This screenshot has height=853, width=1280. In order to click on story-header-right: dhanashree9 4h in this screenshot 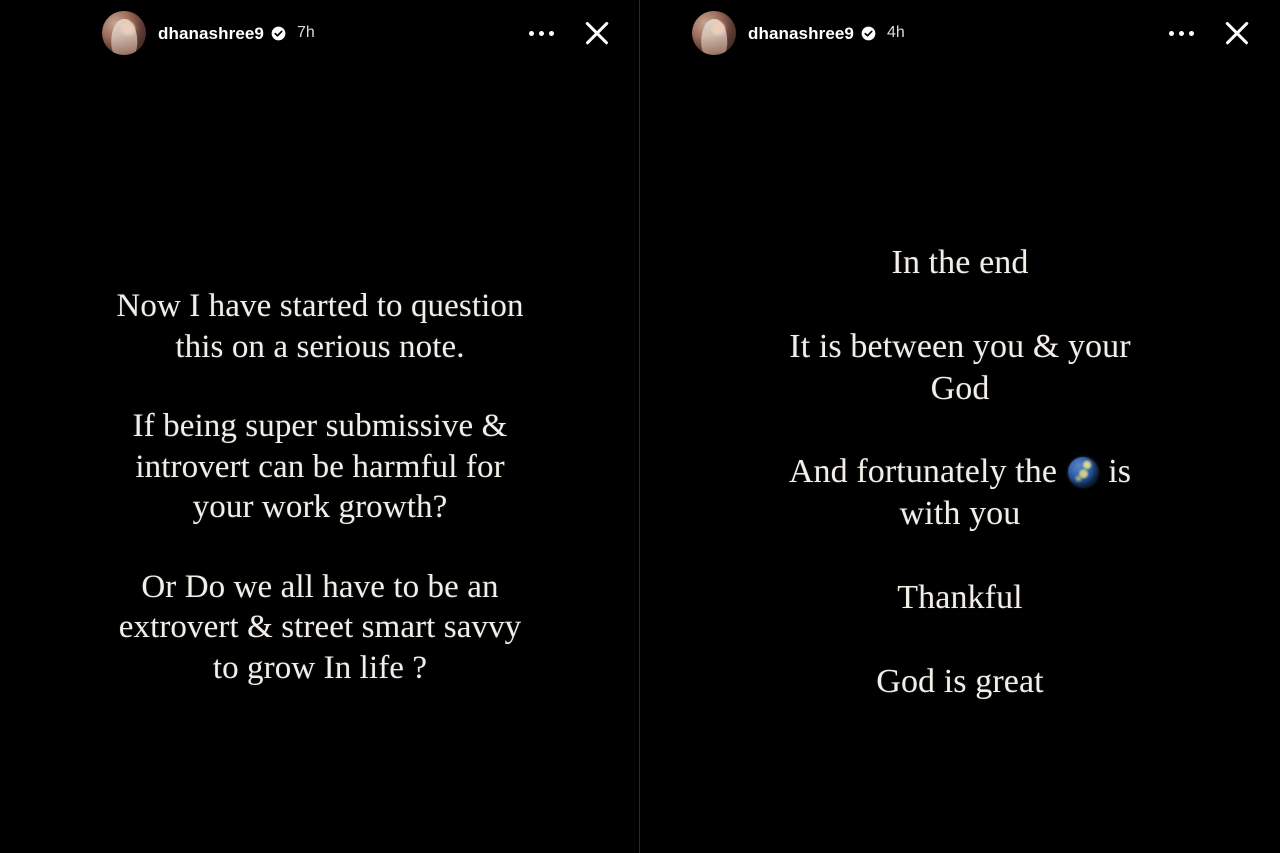, I will do `click(960, 33)`.